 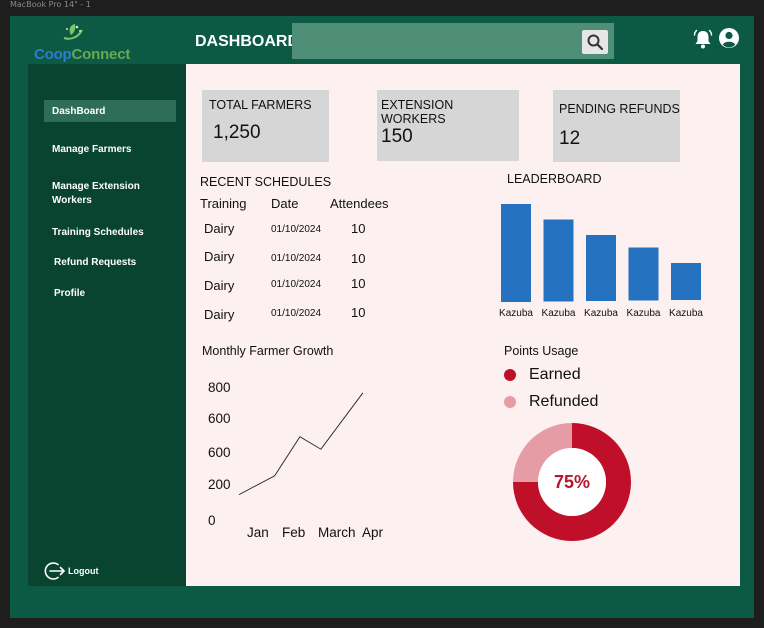 What do you see at coordinates (337, 532) in the screenshot?
I see `x-tick-label: March` at bounding box center [337, 532].